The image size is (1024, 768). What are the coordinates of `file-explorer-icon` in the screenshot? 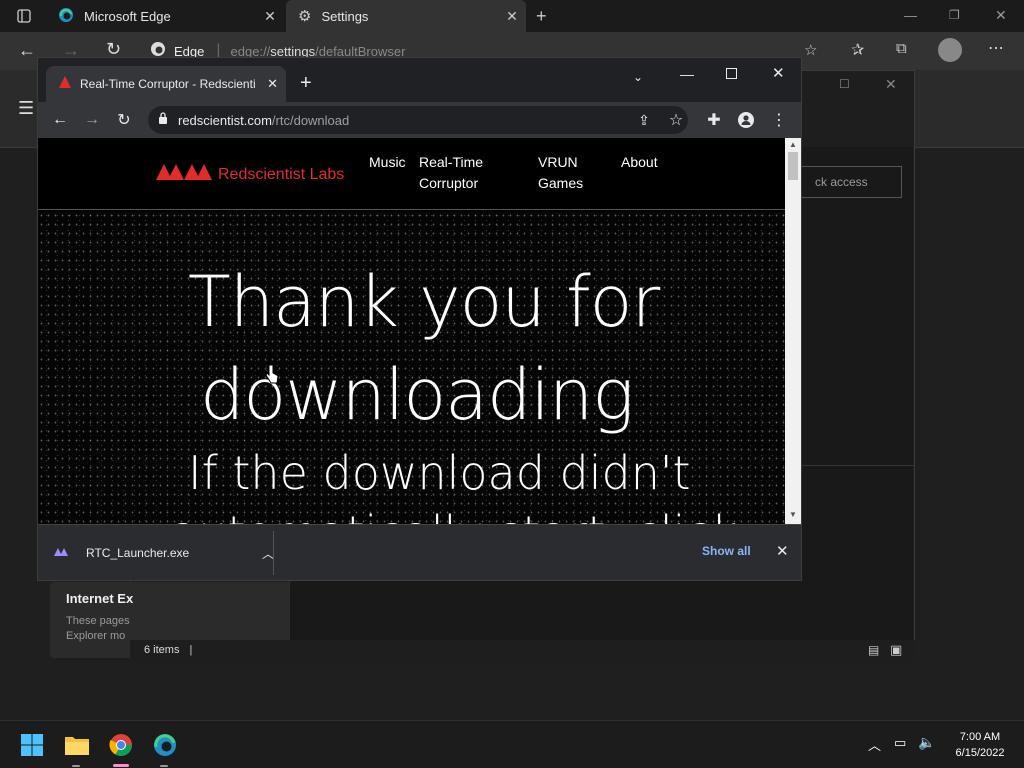 It's located at (77, 745).